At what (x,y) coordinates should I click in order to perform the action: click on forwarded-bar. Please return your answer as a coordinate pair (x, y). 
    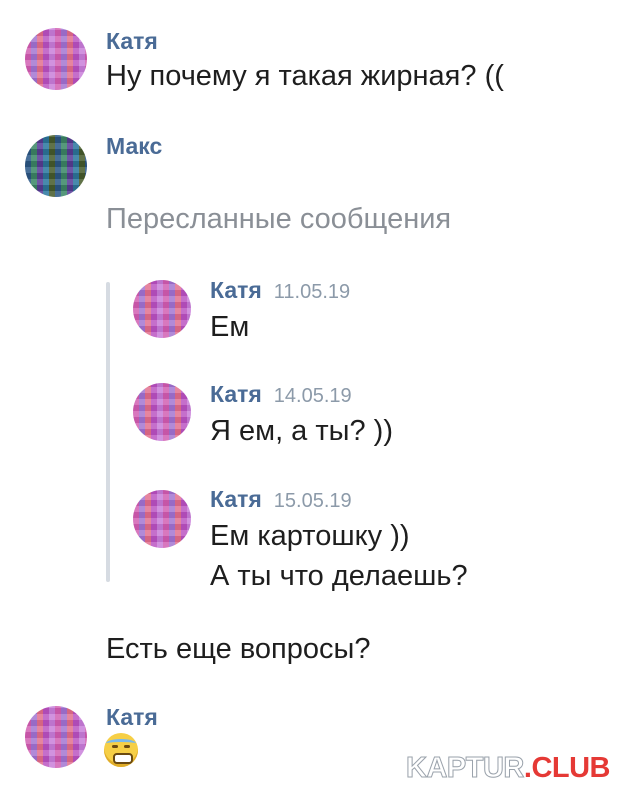
    Looking at the image, I should click on (108, 432).